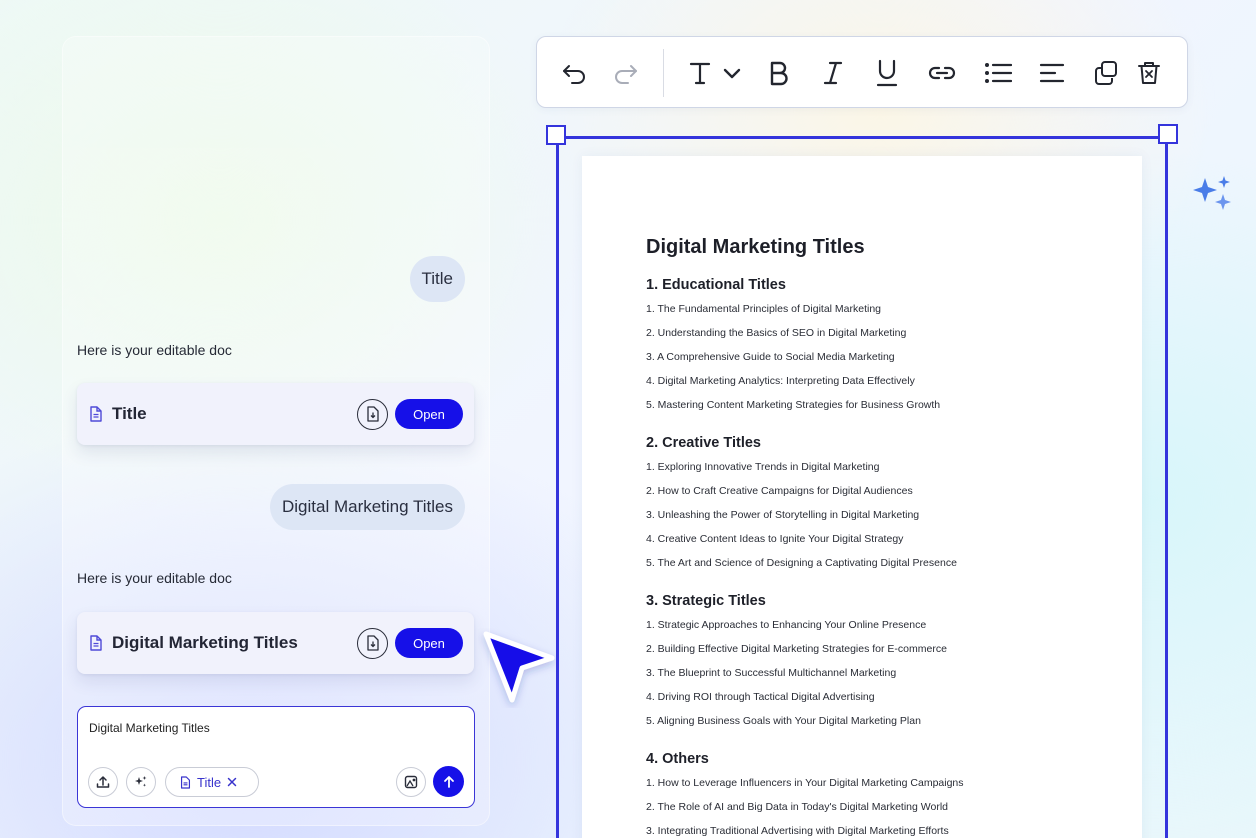 The image size is (1256, 838). I want to click on duplicate-button, so click(1106, 73).